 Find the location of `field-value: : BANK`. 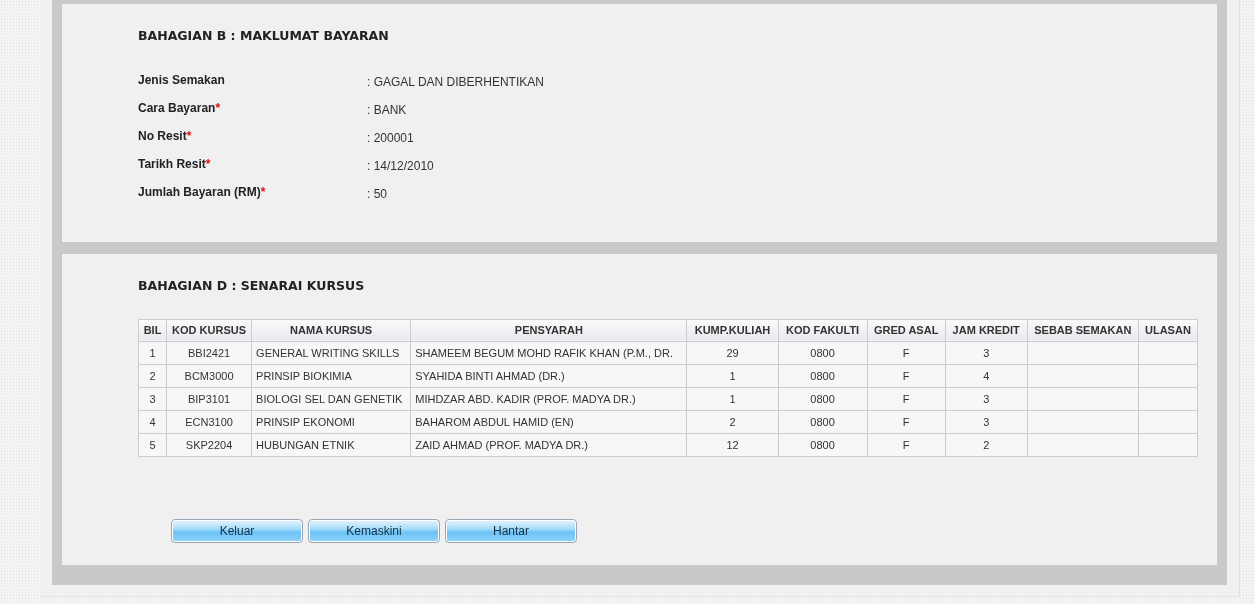

field-value: : BANK is located at coordinates (387, 109).